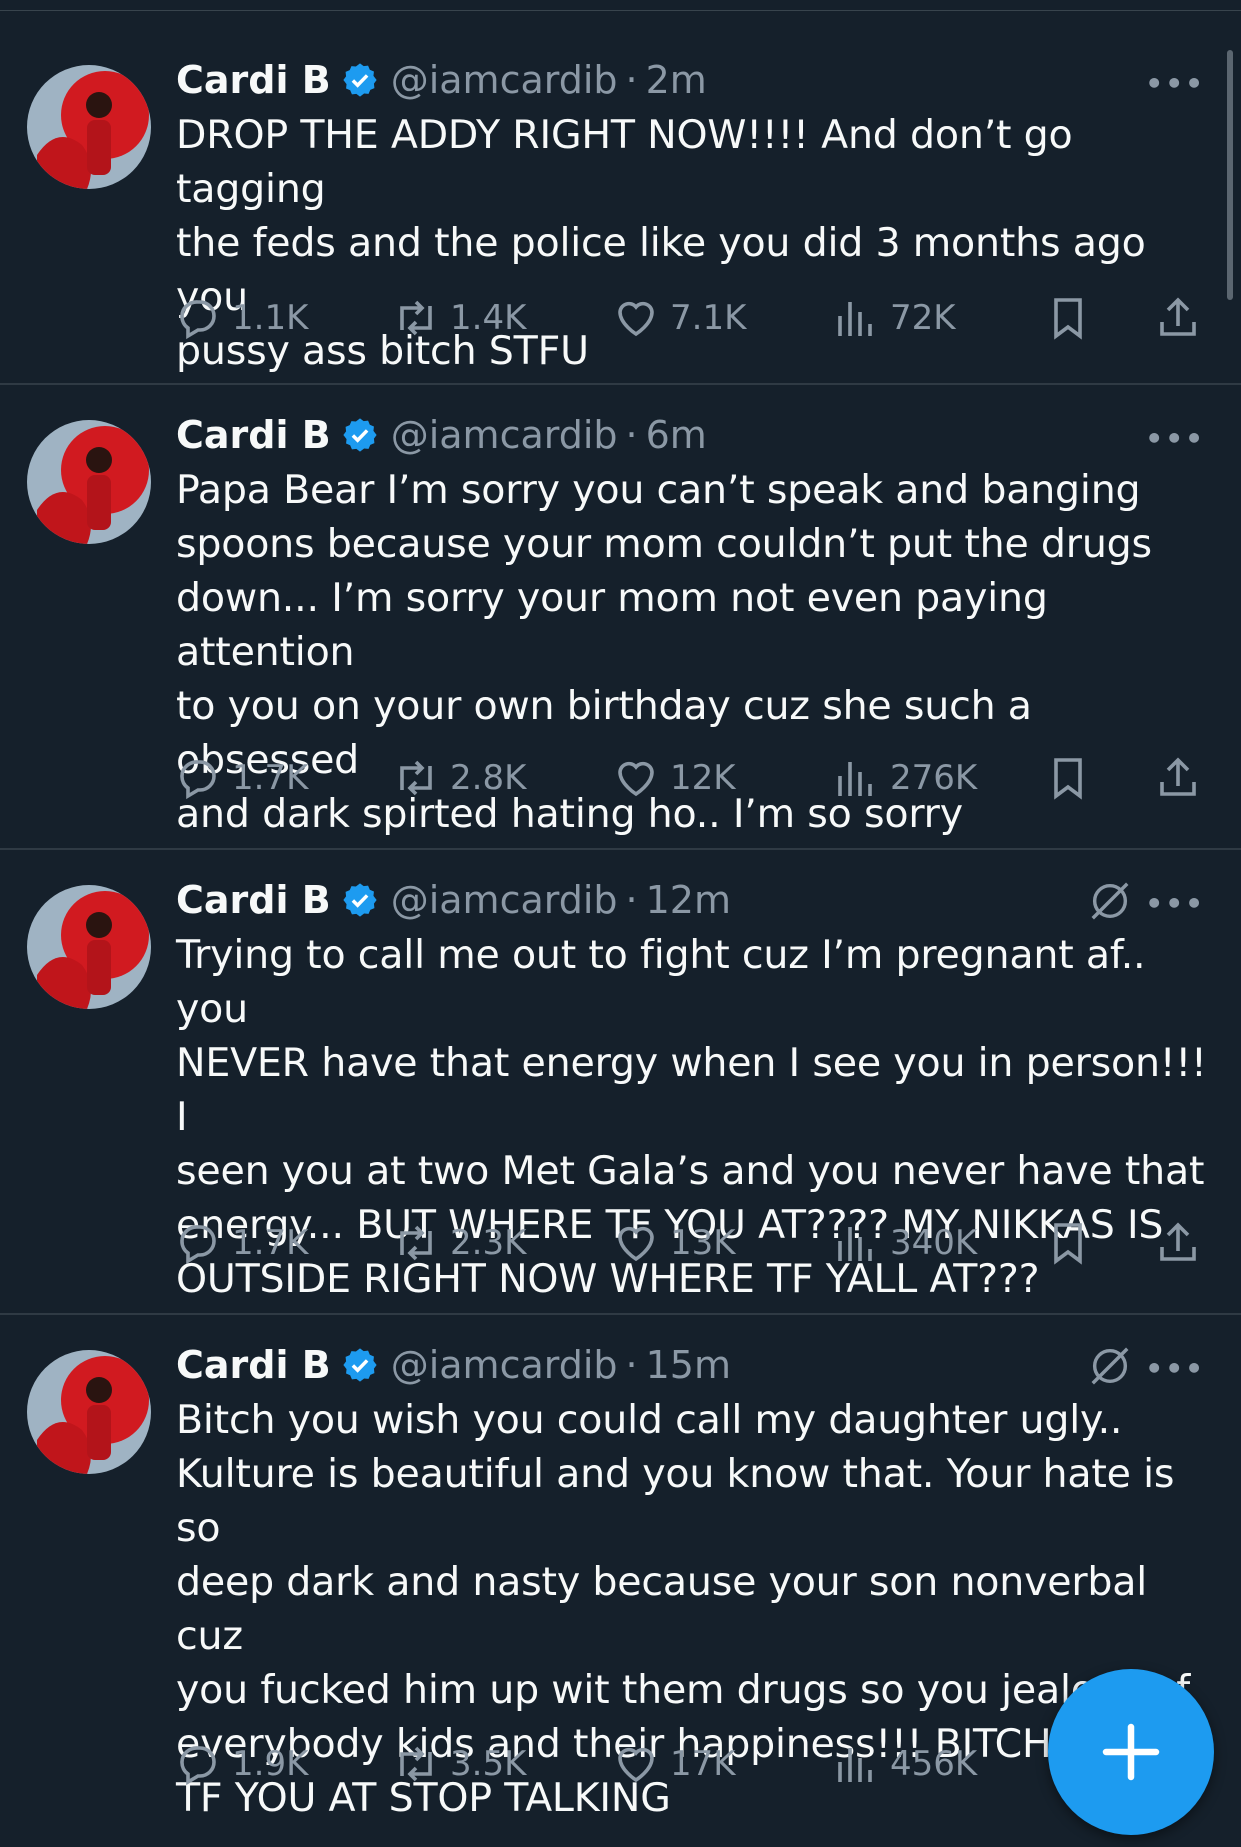 The height and width of the screenshot is (1847, 1241). I want to click on retweet-button: 1.4K, so click(459, 318).